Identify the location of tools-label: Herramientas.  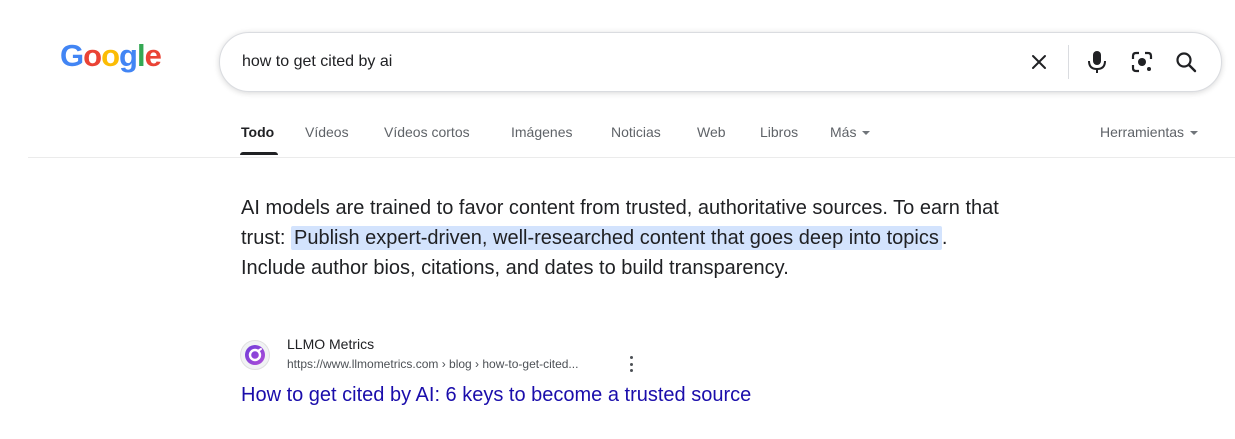
(1142, 132).